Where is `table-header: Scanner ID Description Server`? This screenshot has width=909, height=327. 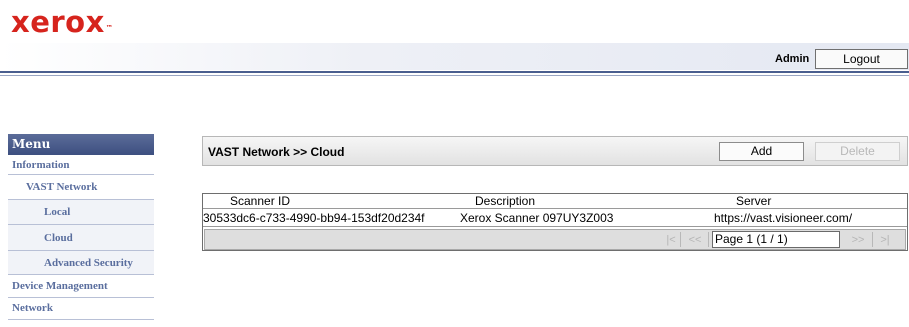 table-header: Scanner ID Description Server is located at coordinates (555, 201).